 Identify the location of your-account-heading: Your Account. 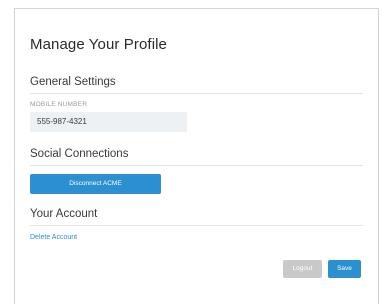
(64, 214).